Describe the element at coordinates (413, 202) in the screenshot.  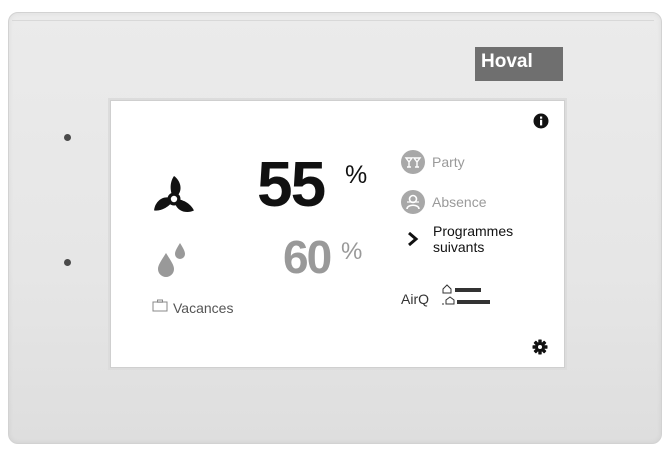
I see `person-away-icon` at that location.